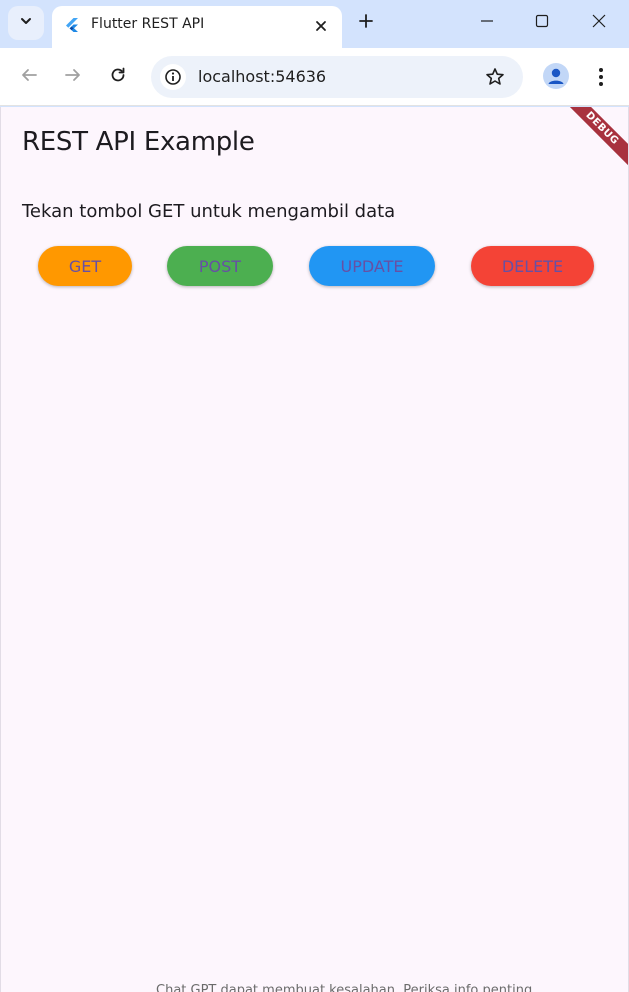 The height and width of the screenshot is (992, 629). I want to click on star-icon, so click(495, 77).